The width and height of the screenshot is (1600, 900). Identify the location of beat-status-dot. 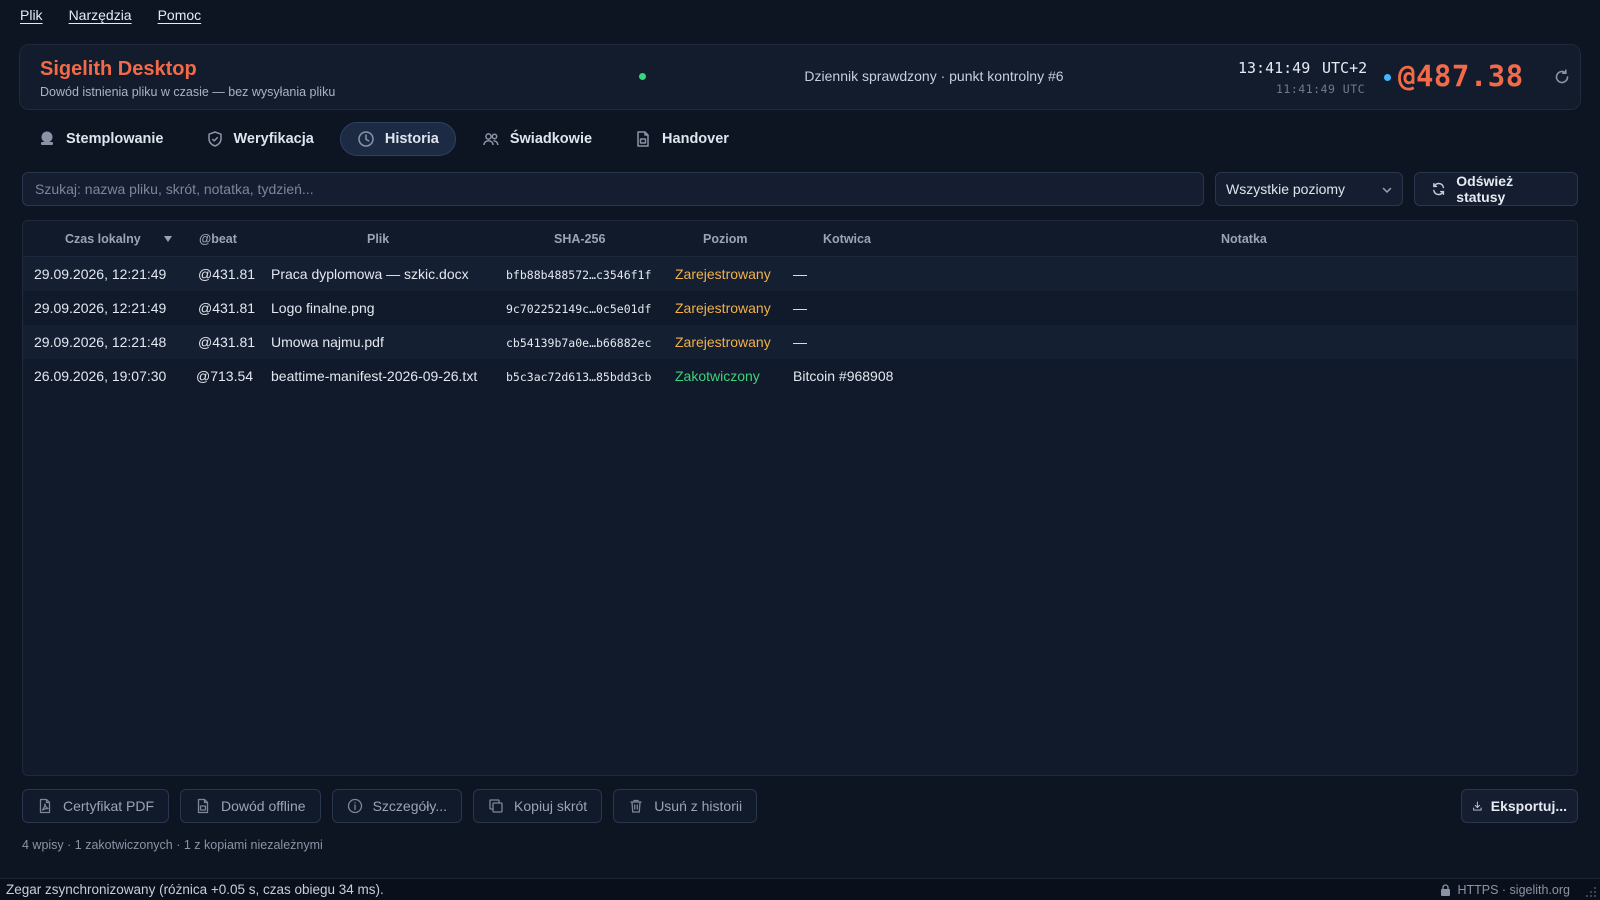
(1387, 77).